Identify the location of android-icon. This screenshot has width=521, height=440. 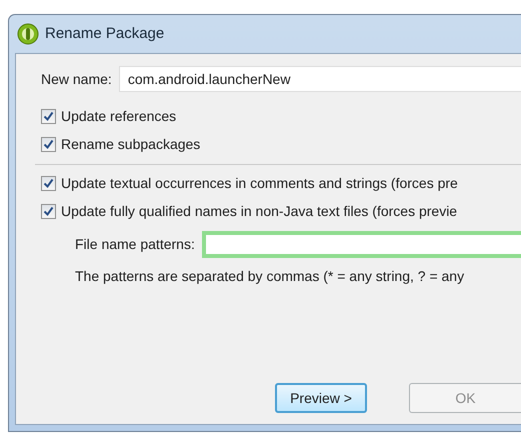
(28, 34).